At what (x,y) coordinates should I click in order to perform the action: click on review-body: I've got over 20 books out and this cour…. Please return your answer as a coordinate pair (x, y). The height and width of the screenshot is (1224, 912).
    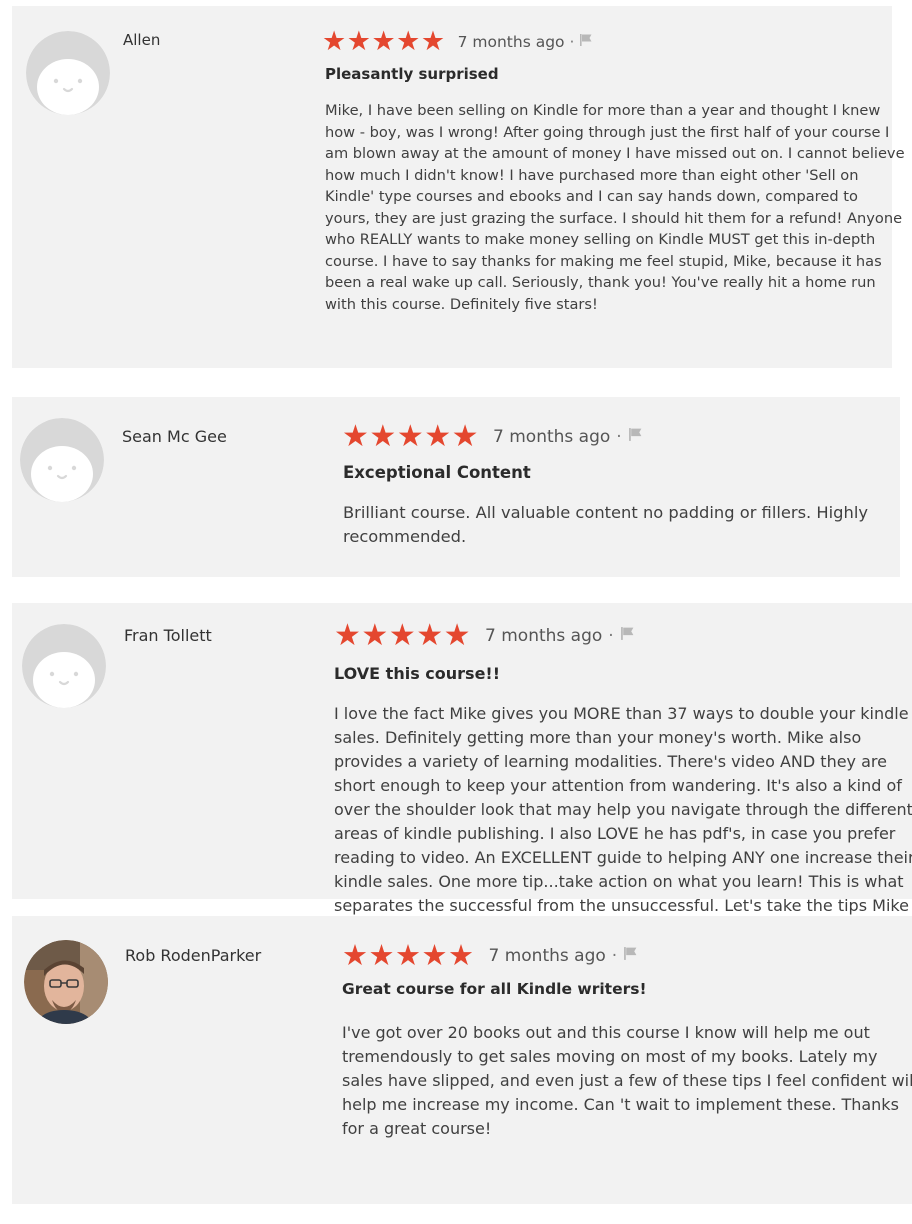
    Looking at the image, I should click on (627, 1080).